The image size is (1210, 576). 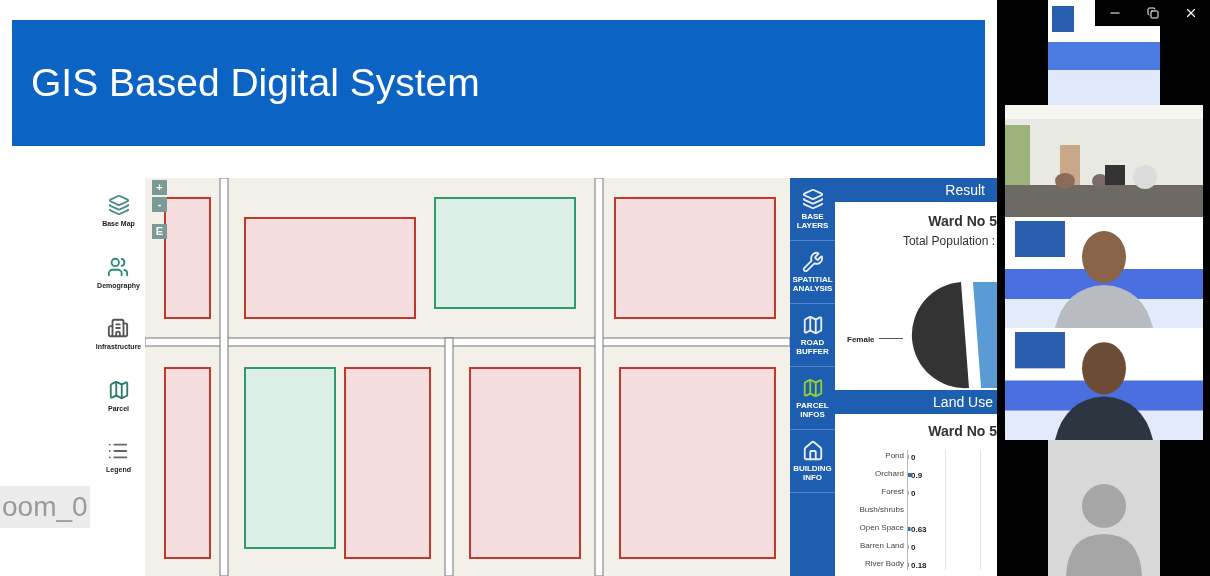 What do you see at coordinates (118, 328) in the screenshot?
I see `building-icon` at bounding box center [118, 328].